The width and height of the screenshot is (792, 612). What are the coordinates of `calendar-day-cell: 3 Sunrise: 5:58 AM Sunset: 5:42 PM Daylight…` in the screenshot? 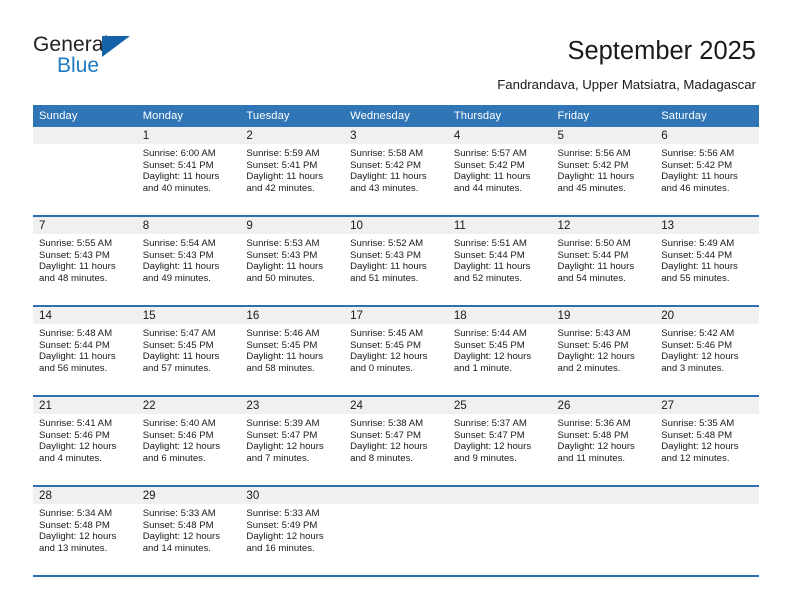 It's located at (396, 172).